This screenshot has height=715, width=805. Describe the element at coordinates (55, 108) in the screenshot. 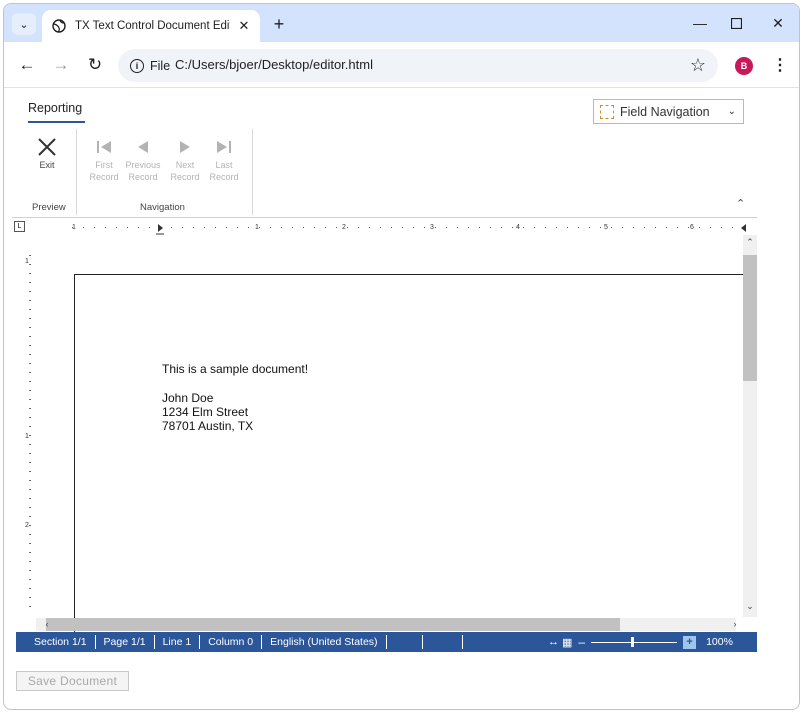

I see `ribbon-tab-reporting: Reporting` at that location.